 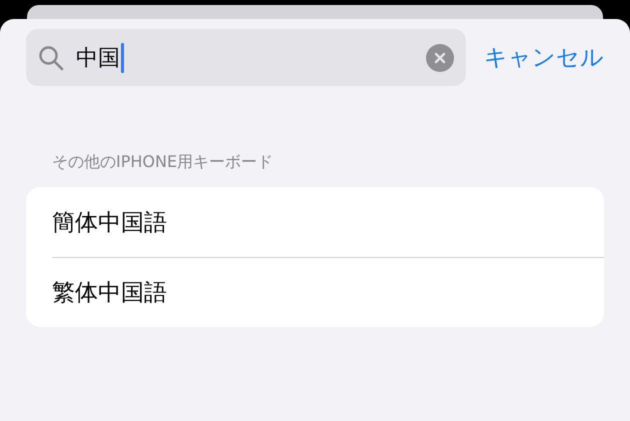 I want to click on clear-button, so click(x=440, y=58).